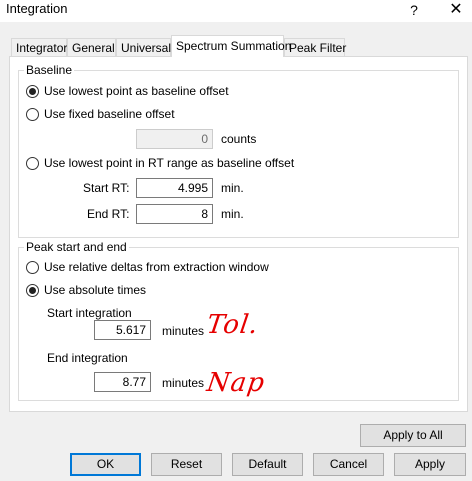  What do you see at coordinates (122, 330) in the screenshot?
I see `start-integration-input: 5.617` at bounding box center [122, 330].